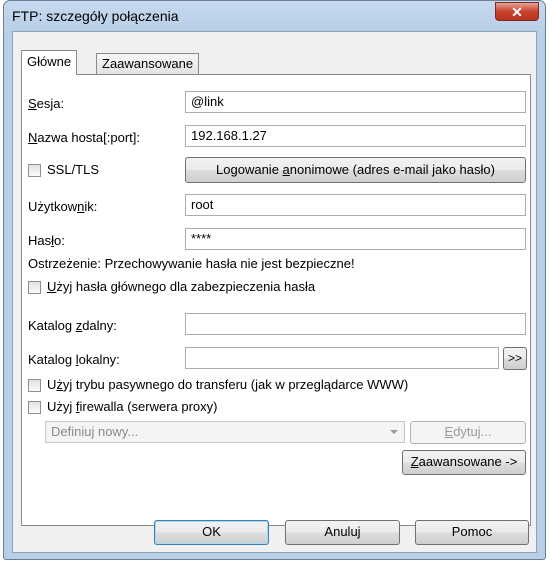 This screenshot has width=552, height=563. I want to click on passive-mode-checkbox, so click(34, 385).